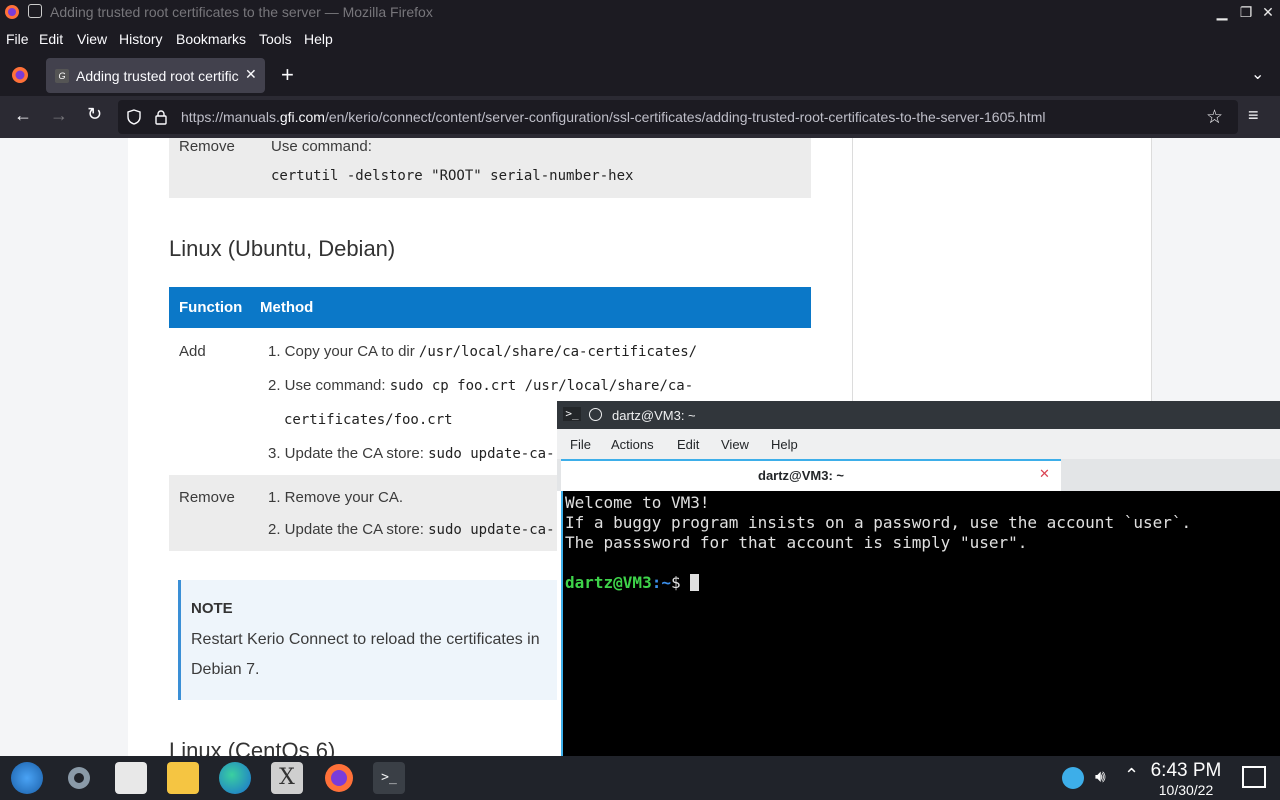 This screenshot has width=1280, height=800. I want to click on konsole-taskbar-icon: >_, so click(389, 778).